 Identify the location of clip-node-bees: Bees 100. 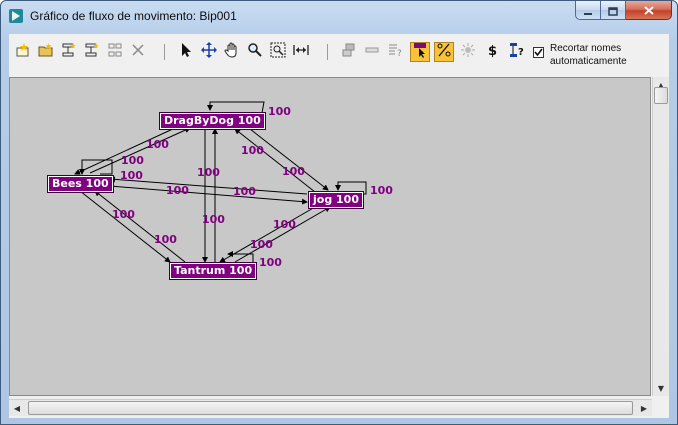
(80, 184).